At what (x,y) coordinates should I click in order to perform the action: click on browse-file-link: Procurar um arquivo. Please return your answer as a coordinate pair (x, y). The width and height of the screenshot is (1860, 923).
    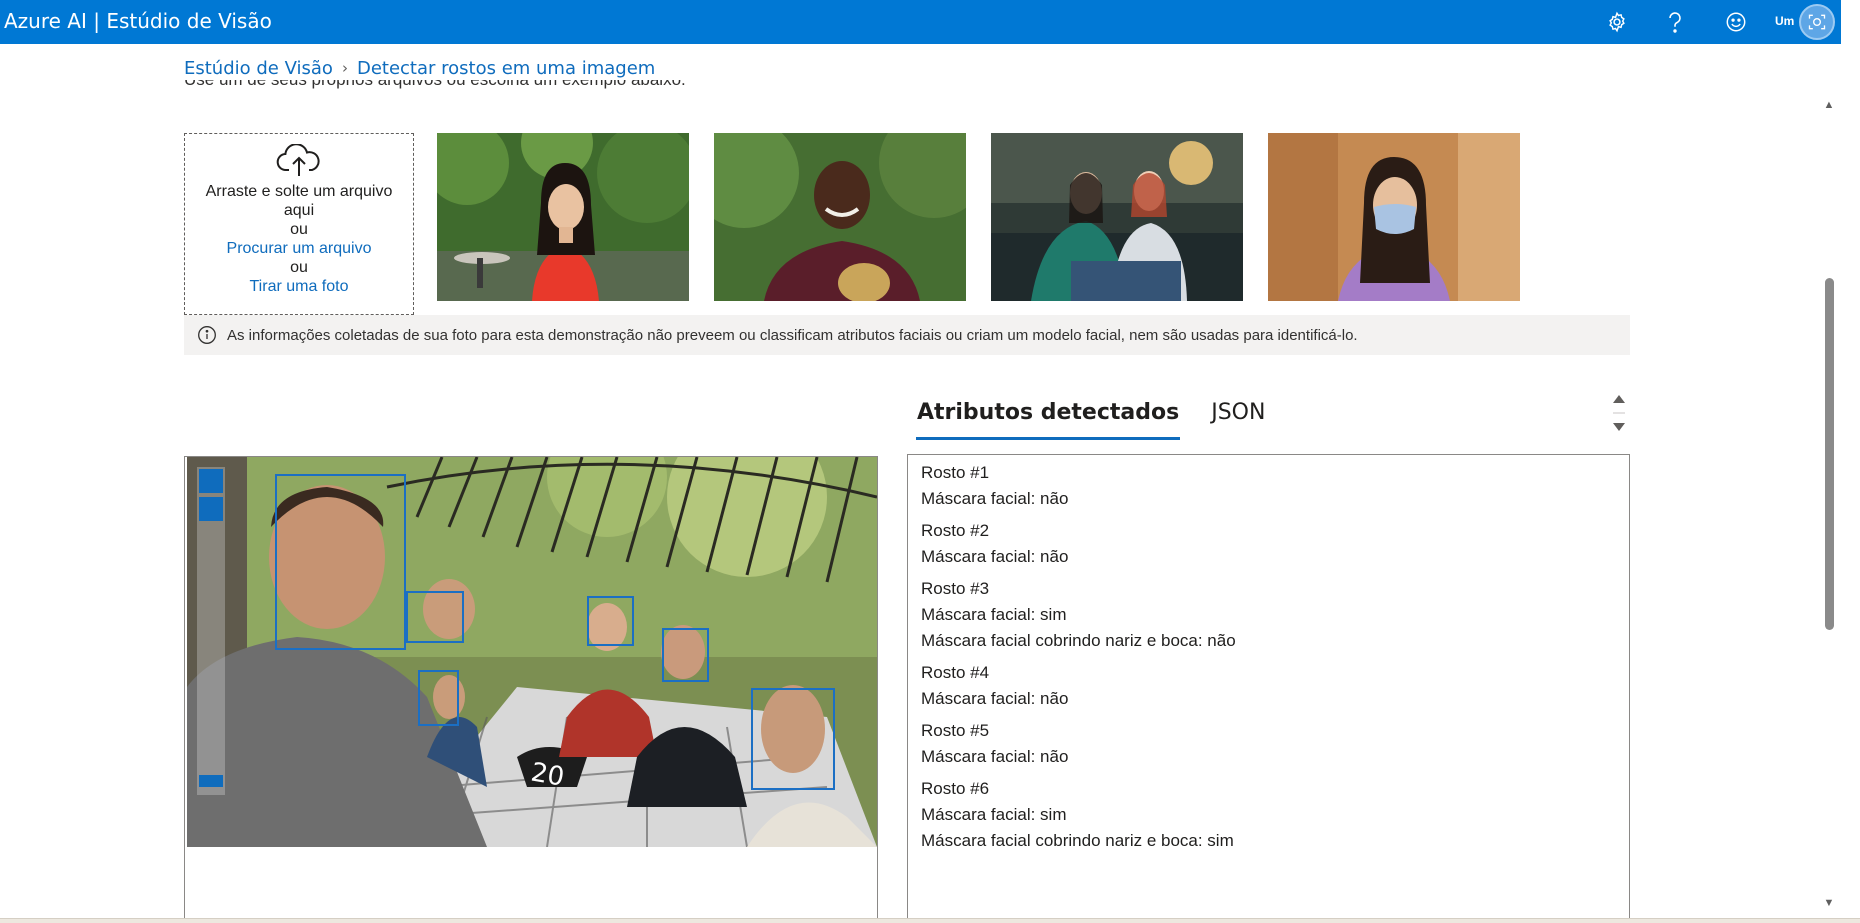
    Looking at the image, I should click on (299, 248).